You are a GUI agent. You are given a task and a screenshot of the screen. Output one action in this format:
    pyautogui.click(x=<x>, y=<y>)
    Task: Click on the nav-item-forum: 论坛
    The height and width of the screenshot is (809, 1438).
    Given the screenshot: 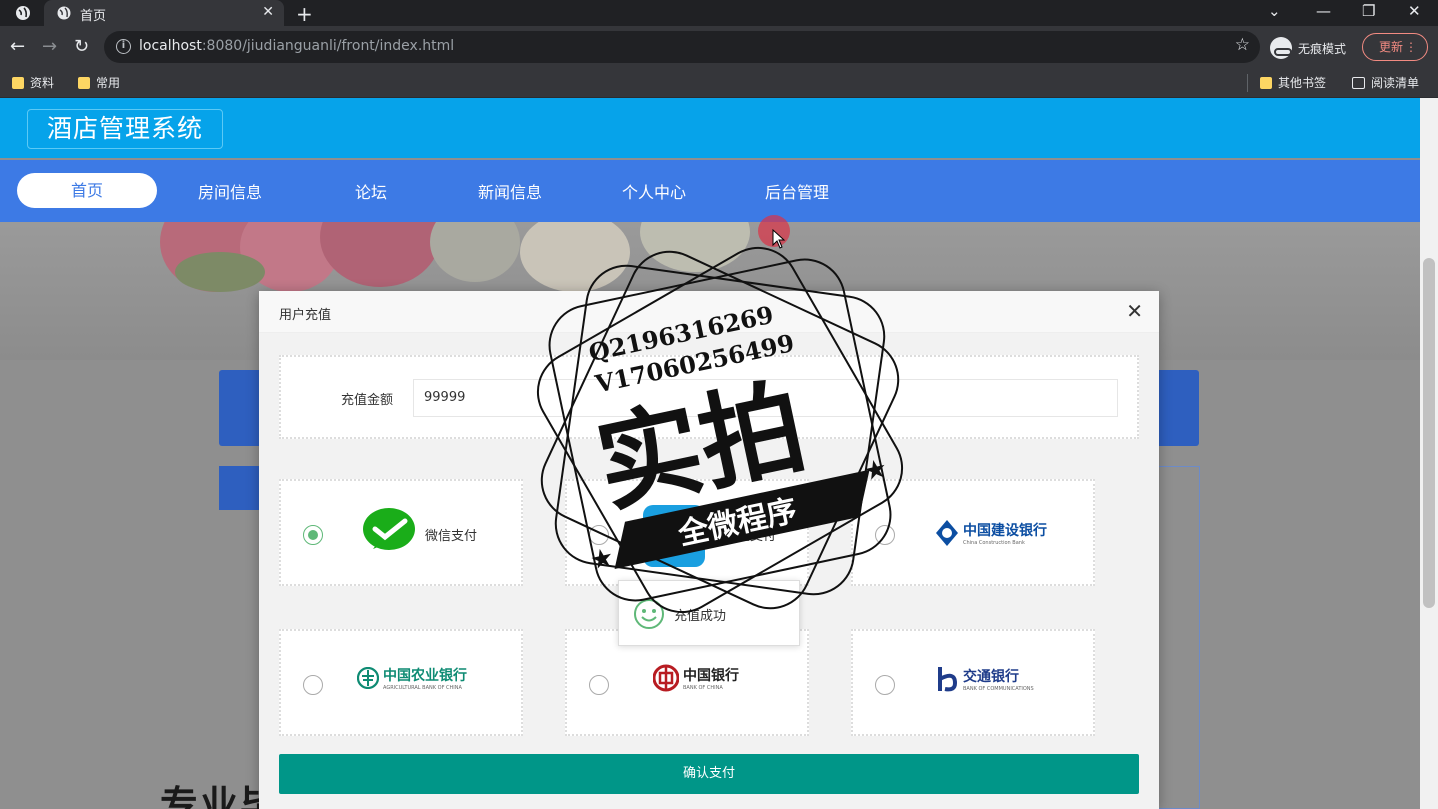 What is the action you would take?
    pyautogui.click(x=371, y=191)
    